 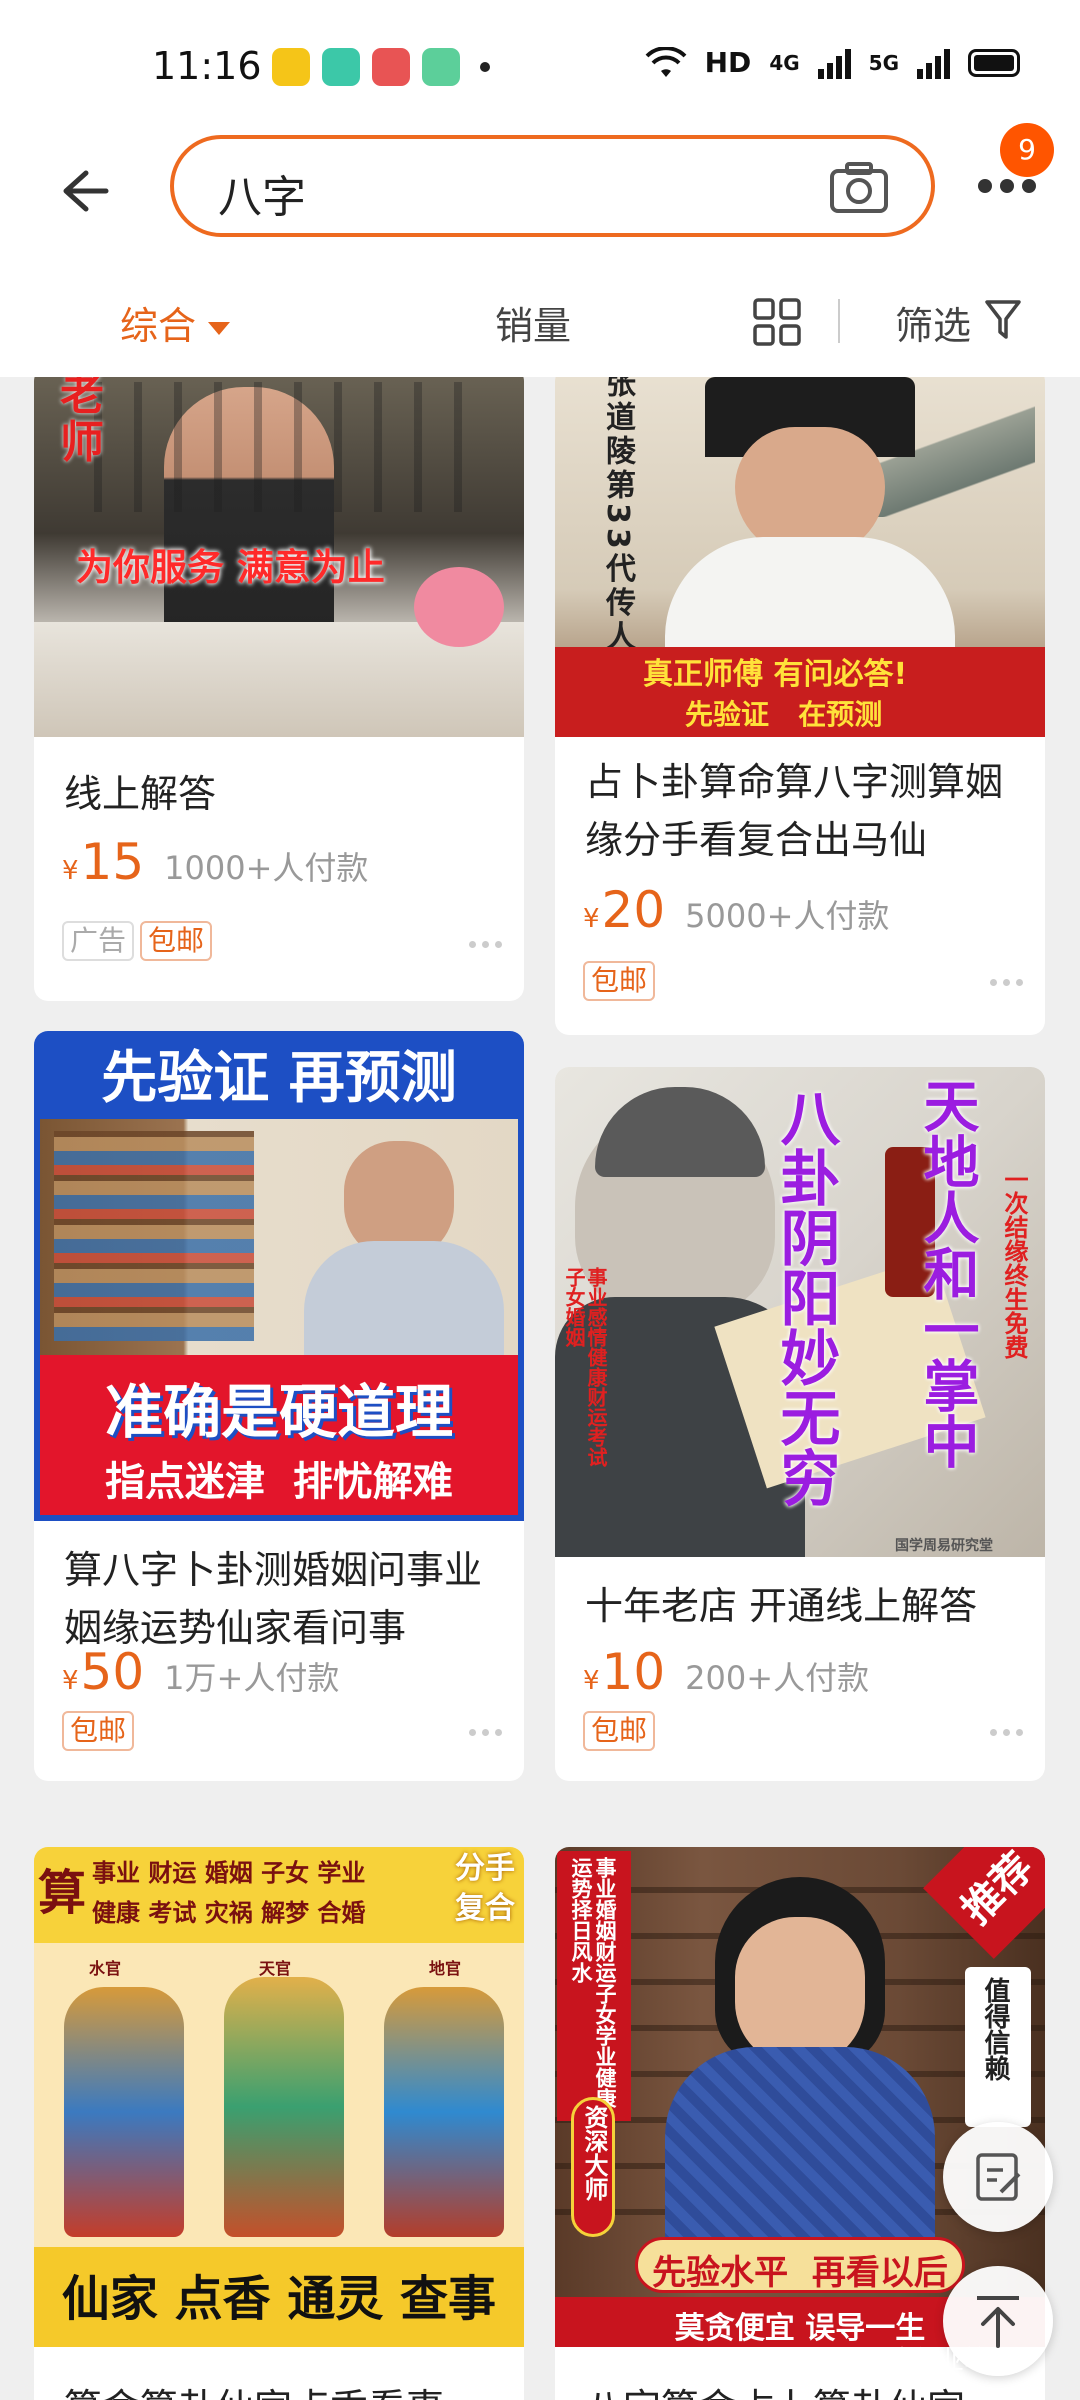 I want to click on product-price: 50, so click(x=112, y=1672).